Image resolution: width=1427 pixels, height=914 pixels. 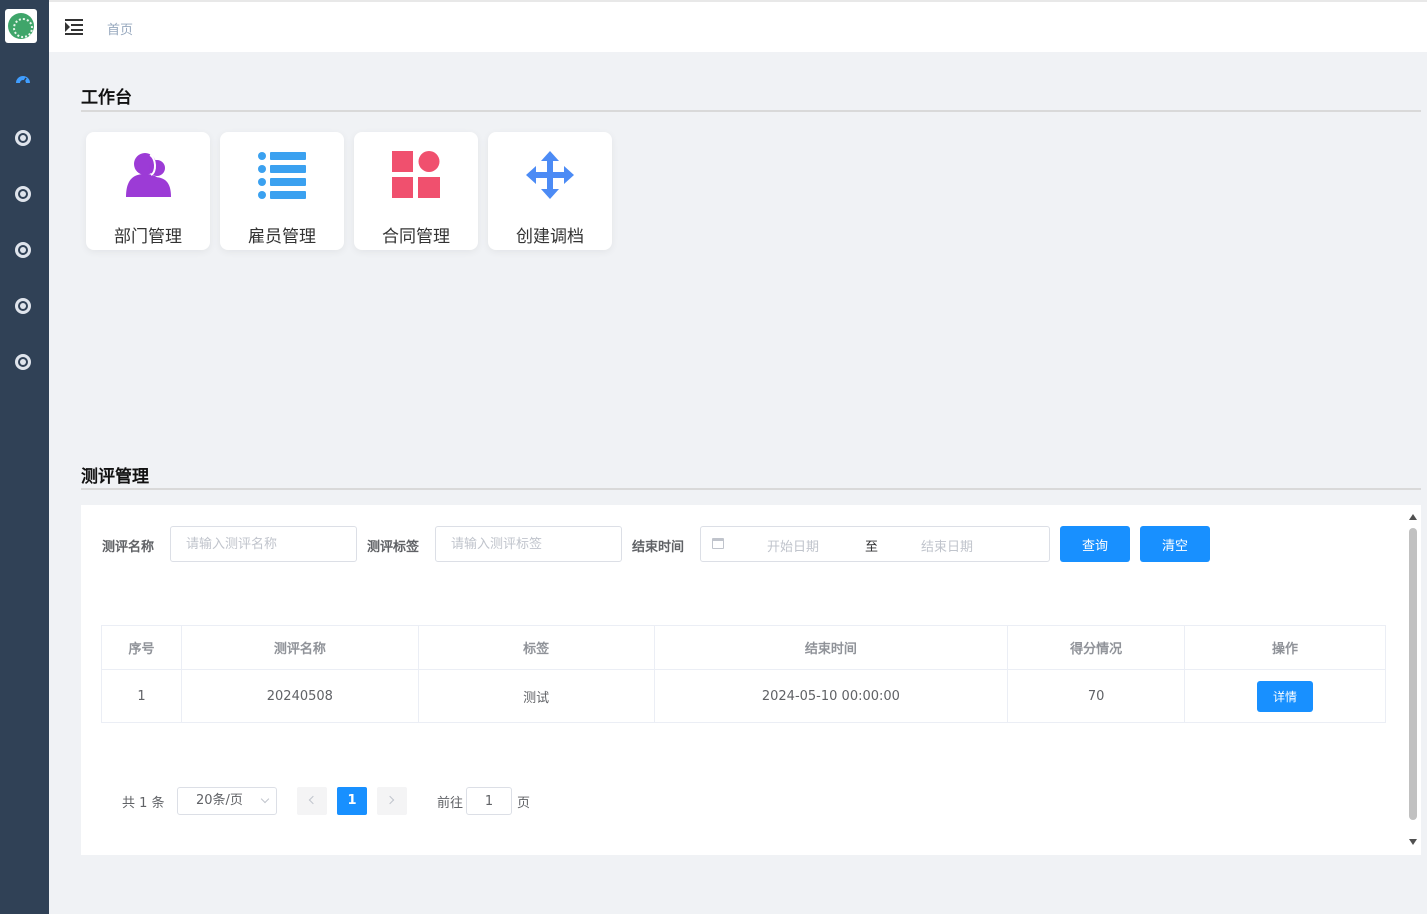 What do you see at coordinates (148, 175) in the screenshot?
I see `users-icon` at bounding box center [148, 175].